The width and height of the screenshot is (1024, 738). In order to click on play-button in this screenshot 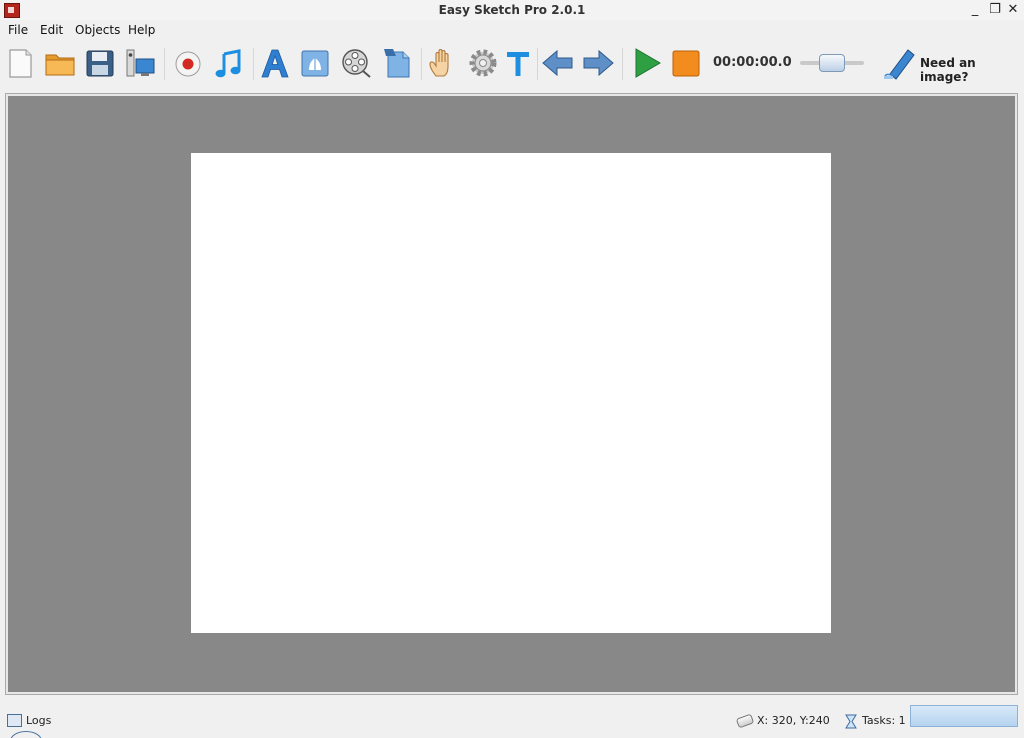, I will do `click(647, 63)`.